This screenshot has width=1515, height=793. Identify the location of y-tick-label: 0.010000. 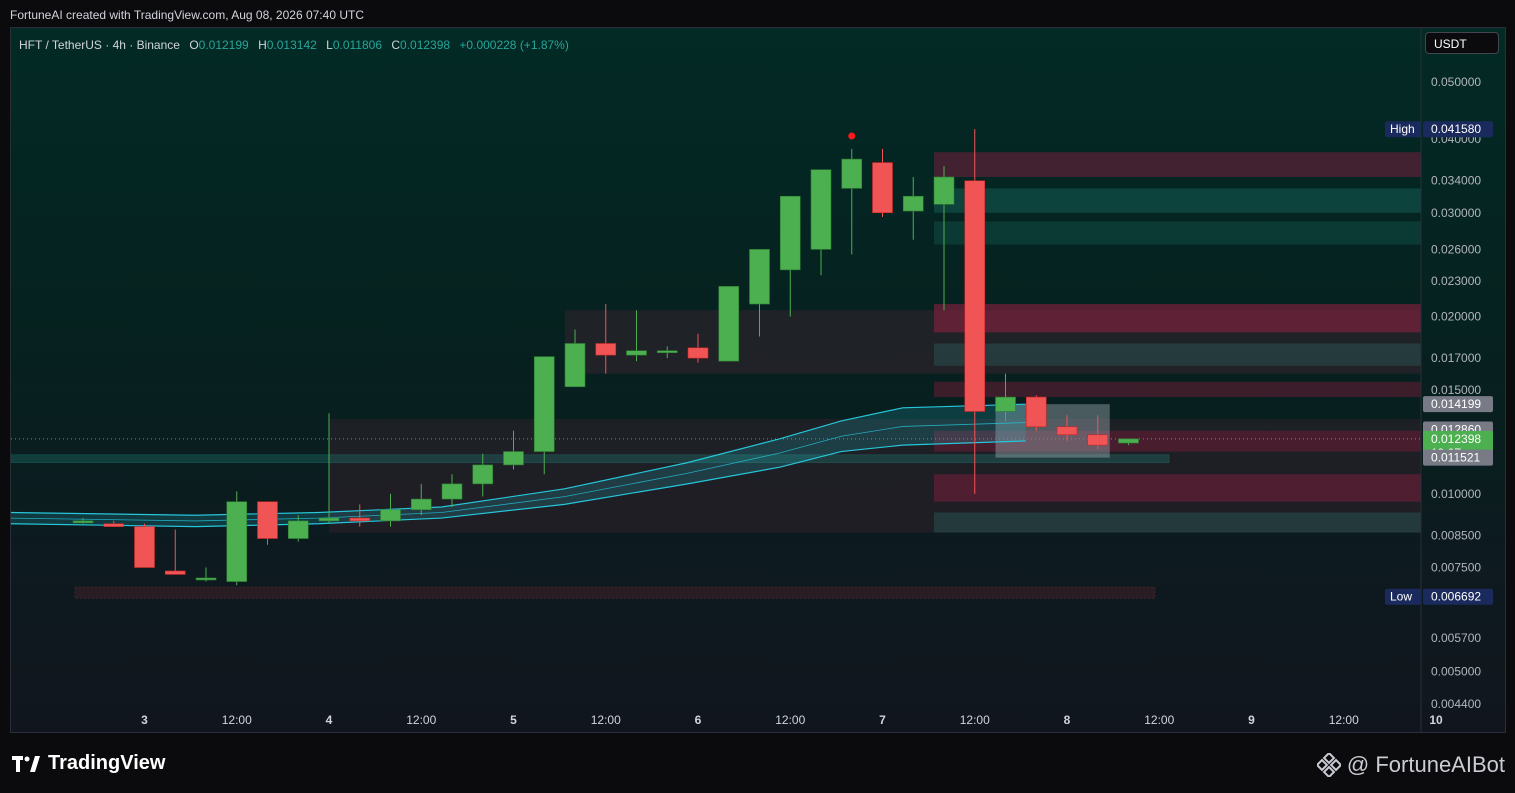
(1456, 494).